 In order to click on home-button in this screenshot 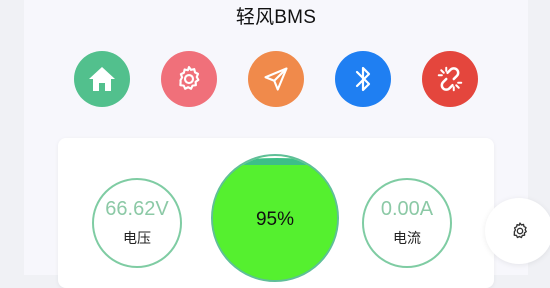, I will do `click(102, 79)`.